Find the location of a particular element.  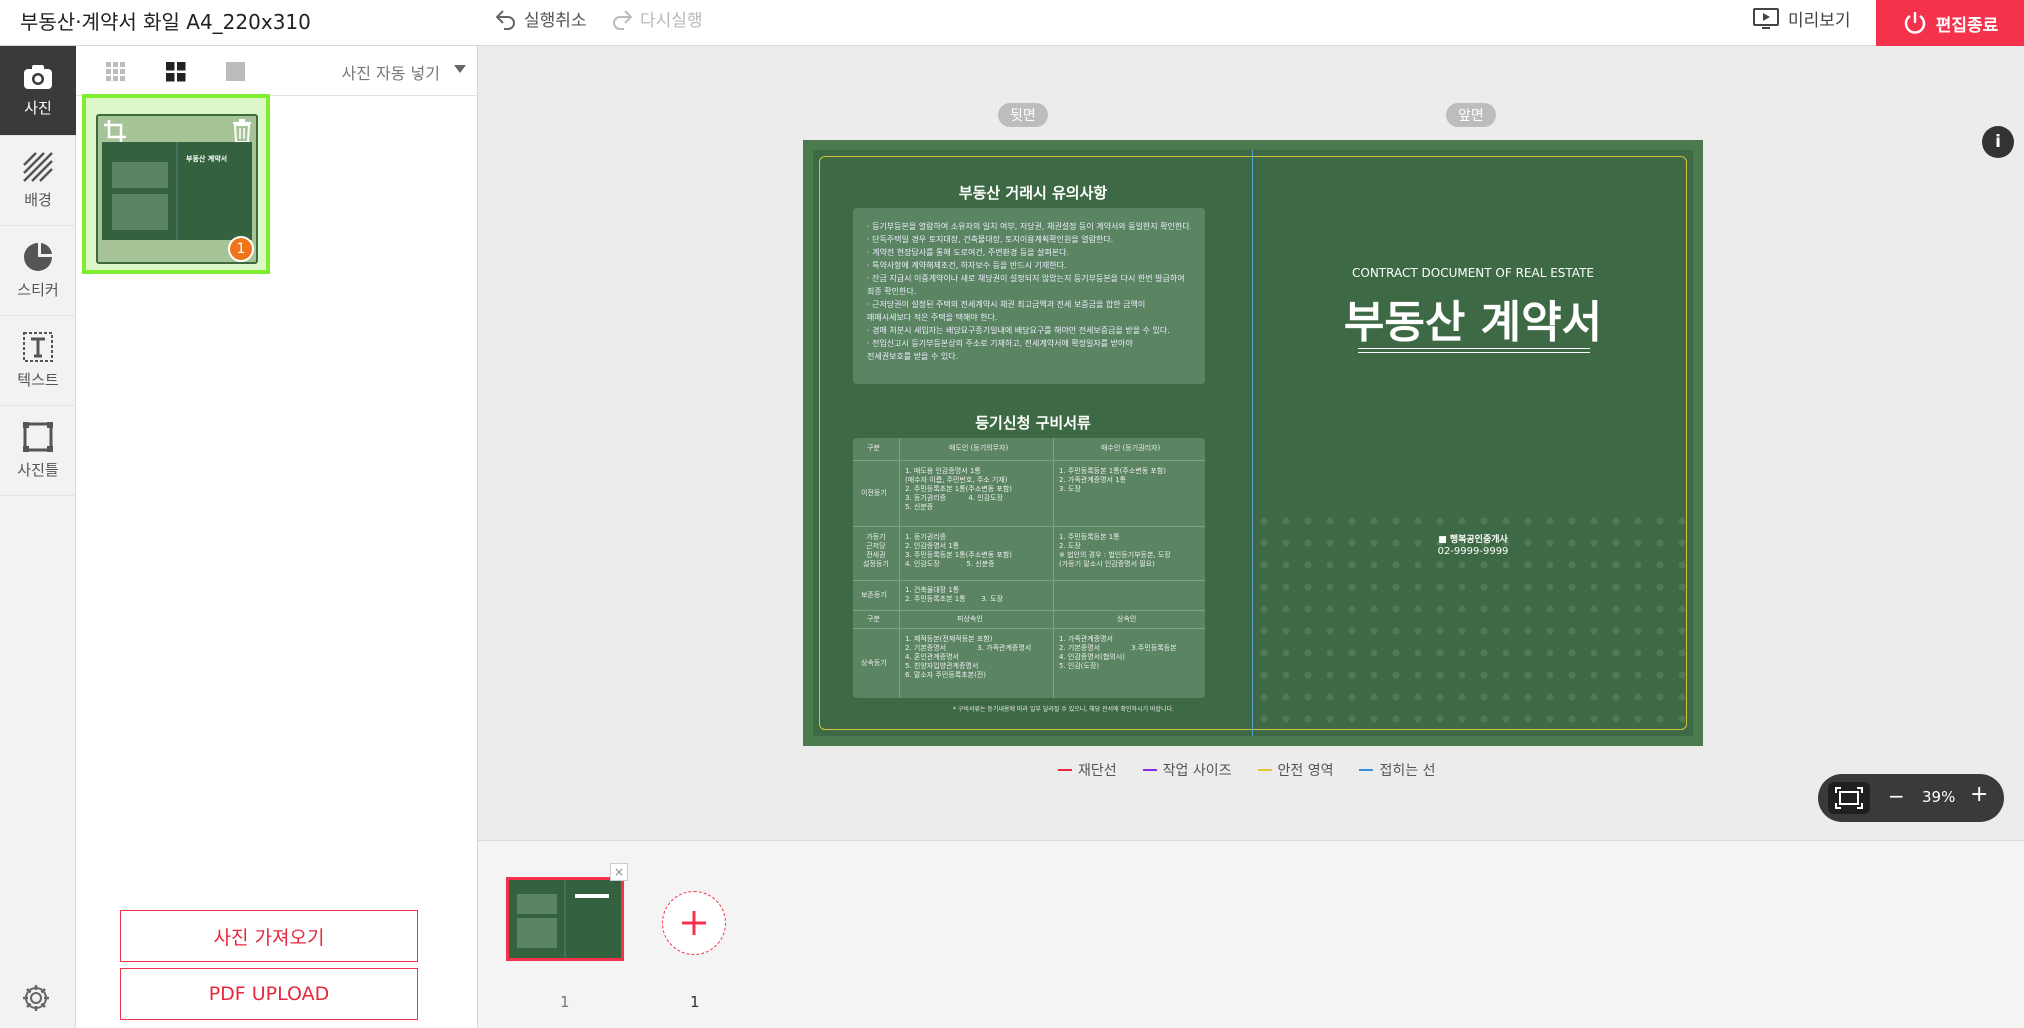

camera-icon is located at coordinates (38, 77).